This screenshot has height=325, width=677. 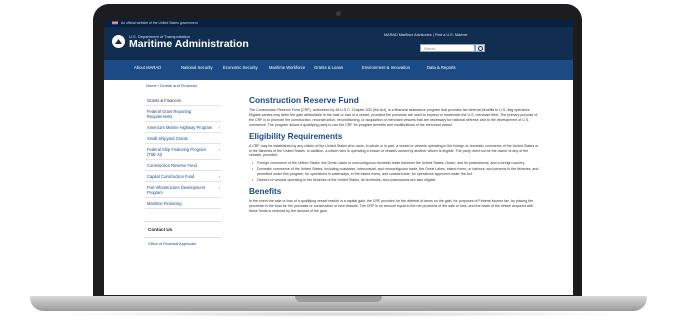 I want to click on sidebar-item-marine-highway: America's Marine Highway Program ›, so click(x=183, y=127).